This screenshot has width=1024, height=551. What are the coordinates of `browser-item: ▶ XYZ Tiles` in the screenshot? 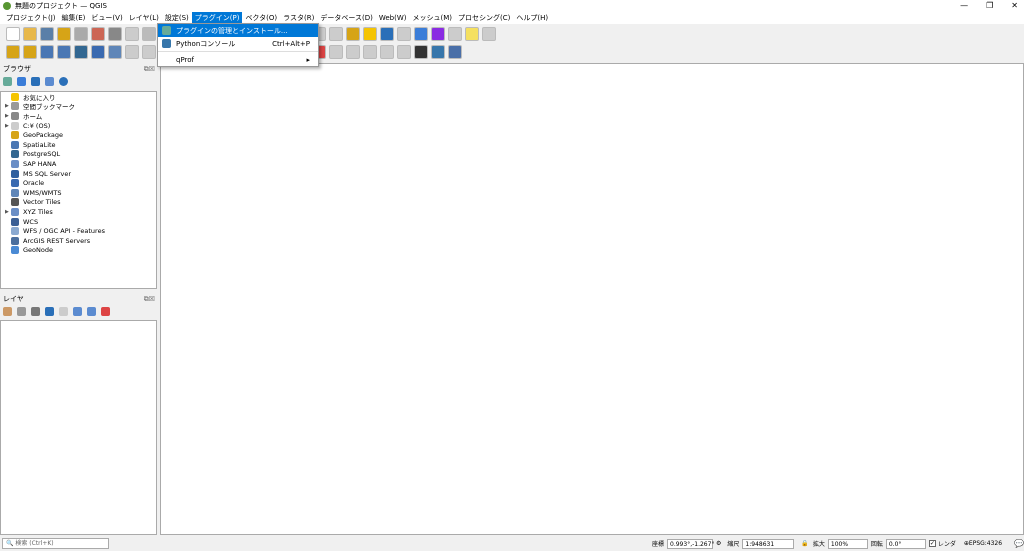 It's located at (78, 212).